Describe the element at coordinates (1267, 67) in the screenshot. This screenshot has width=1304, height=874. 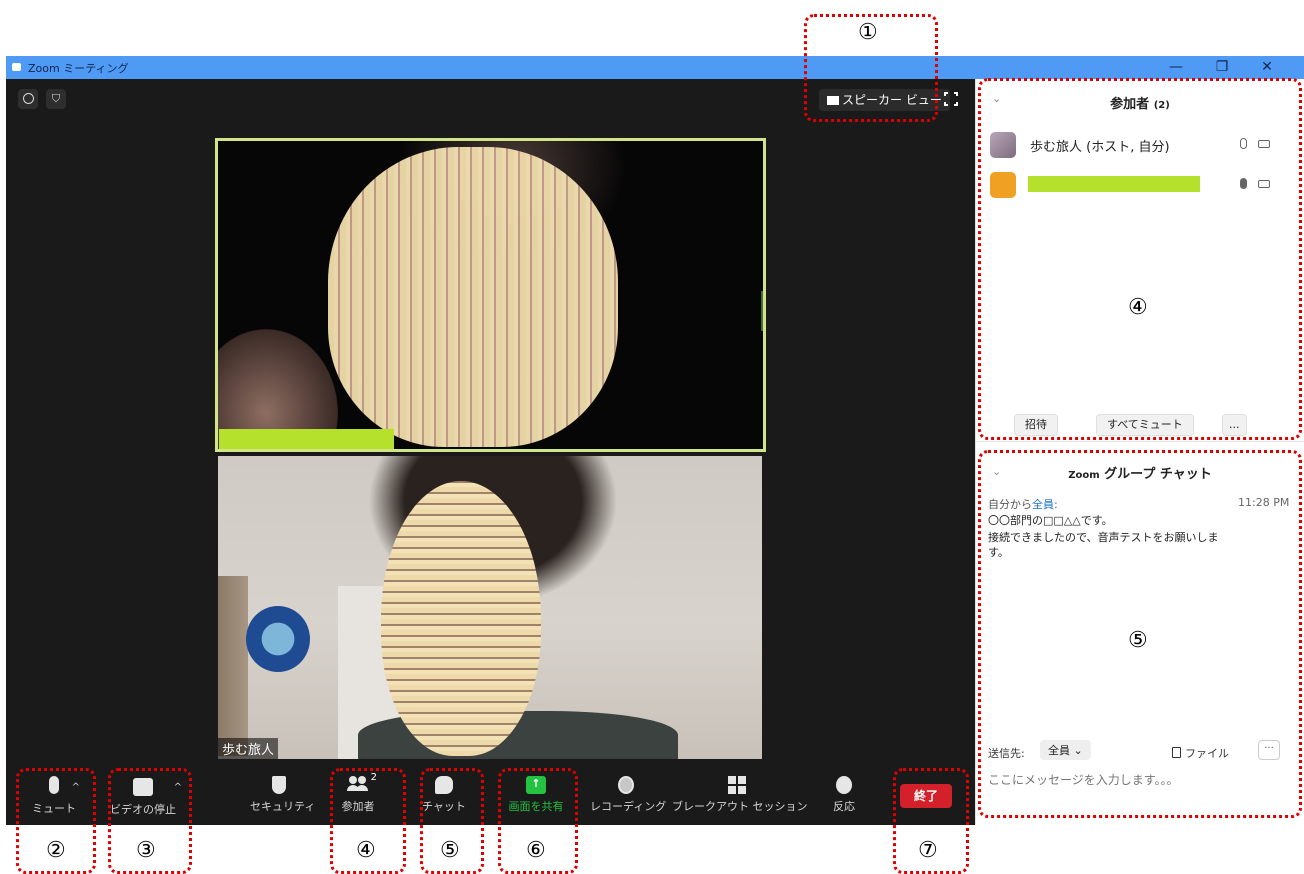
I see `close-button: ✕` at that location.